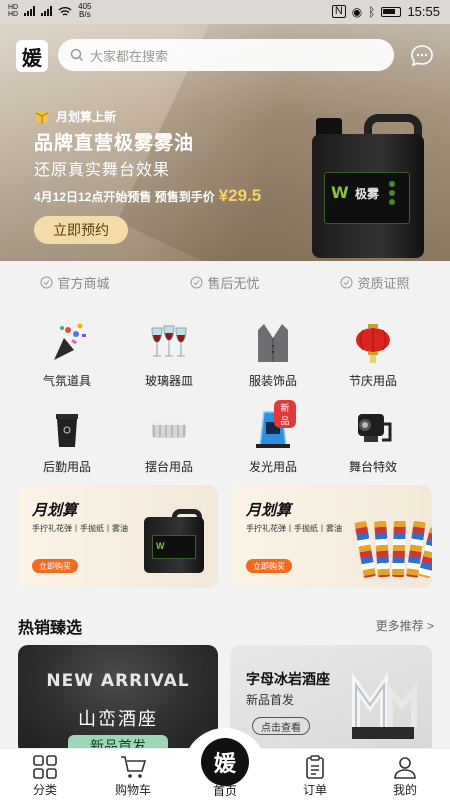 The width and height of the screenshot is (450, 800). I want to click on assurance-bar: 官方商城 售后无忧 资质证照, so click(225, 282).